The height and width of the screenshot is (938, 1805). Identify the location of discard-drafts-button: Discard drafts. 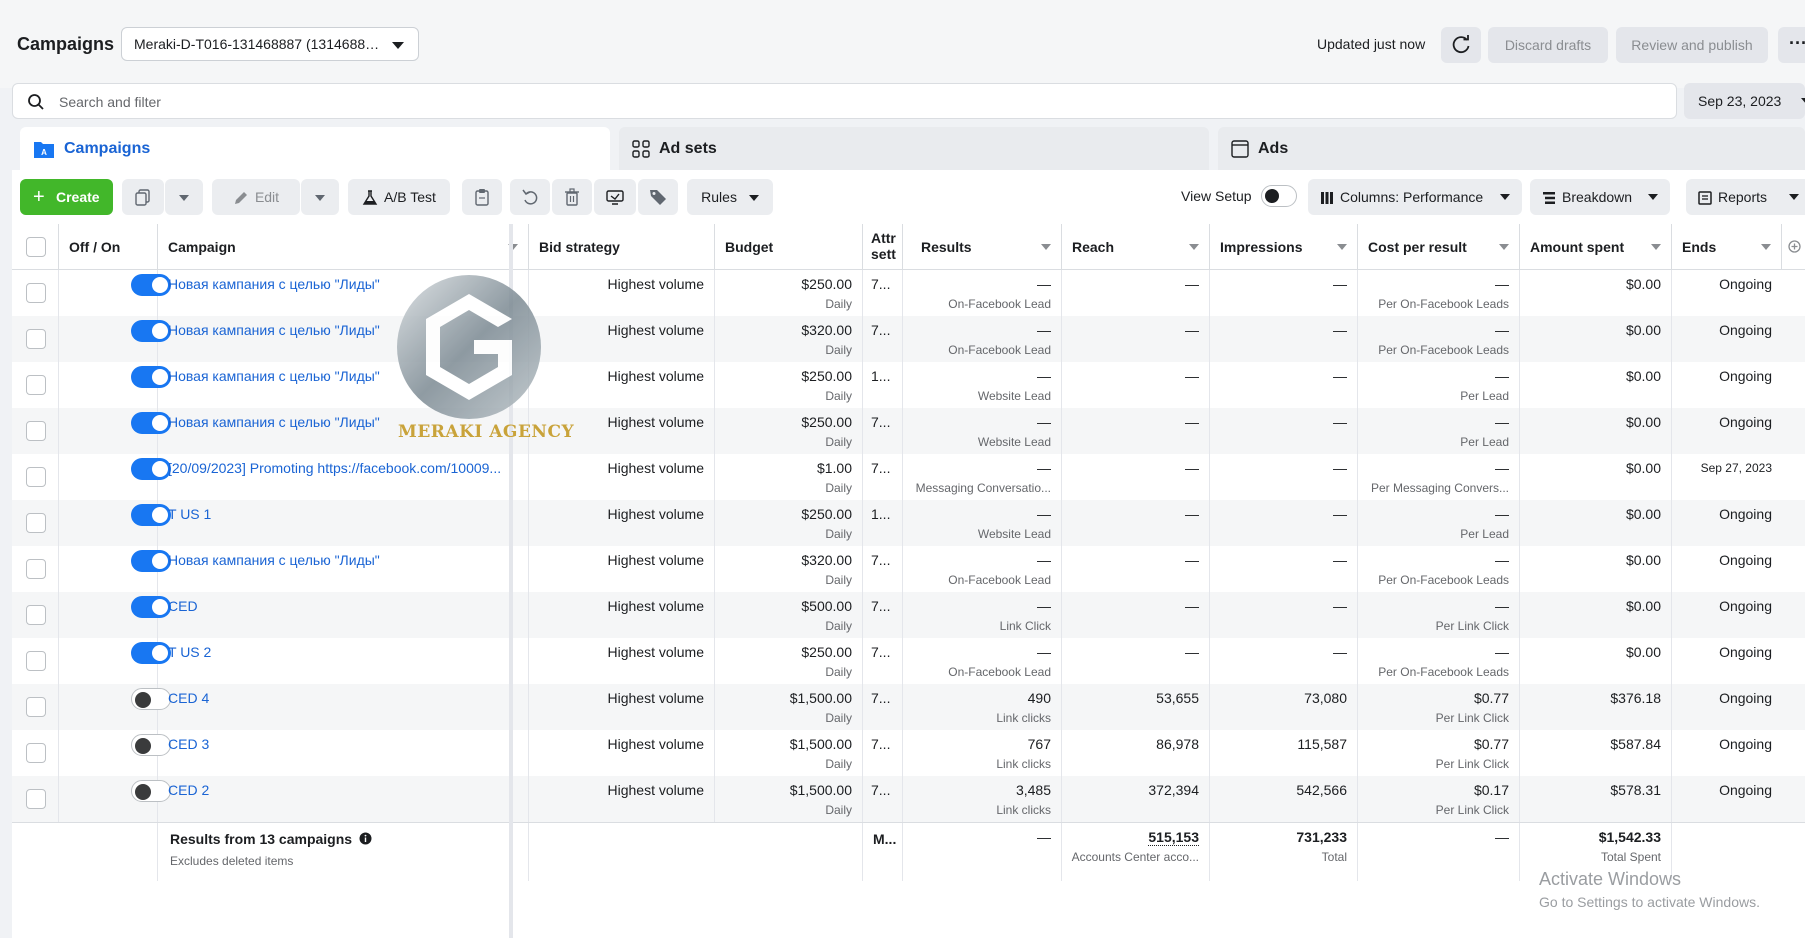
(1548, 45).